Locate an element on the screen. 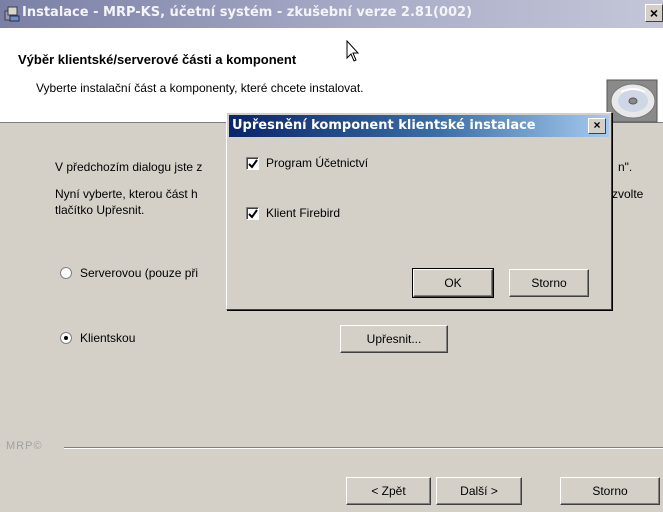  checkbox-program-ucetnictvi-label: Program Účetnictví is located at coordinates (317, 163).